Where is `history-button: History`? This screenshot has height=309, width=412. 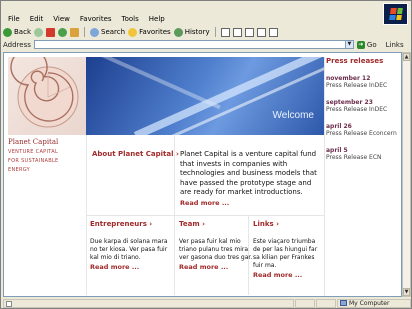 history-button: History is located at coordinates (191, 32).